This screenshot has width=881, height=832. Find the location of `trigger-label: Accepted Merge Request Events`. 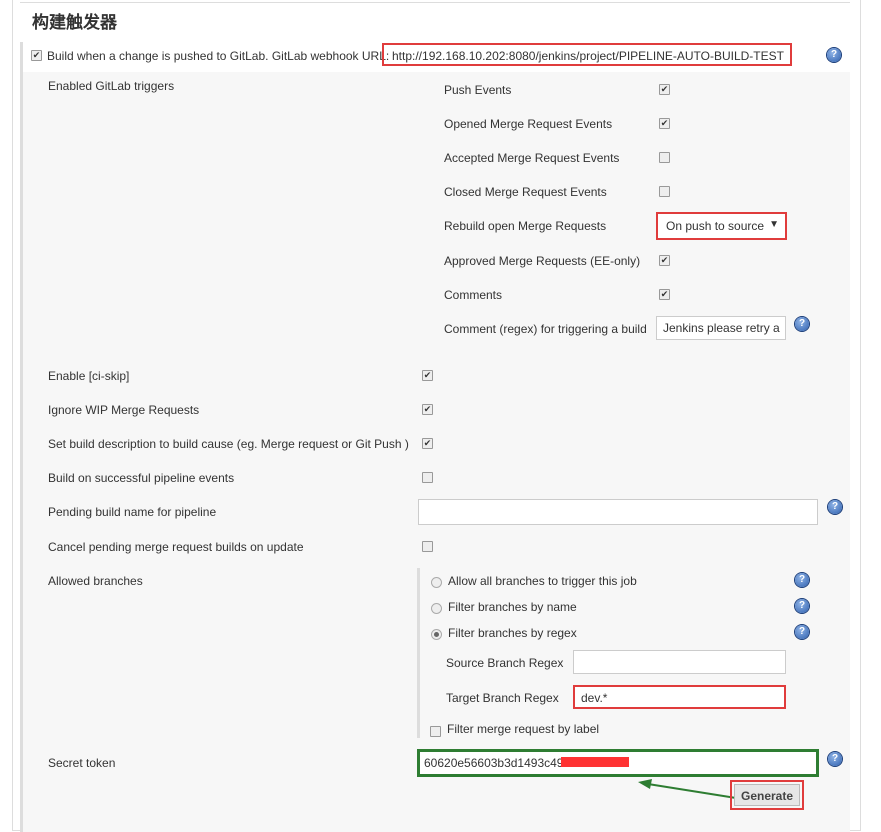

trigger-label: Accepted Merge Request Events is located at coordinates (532, 158).